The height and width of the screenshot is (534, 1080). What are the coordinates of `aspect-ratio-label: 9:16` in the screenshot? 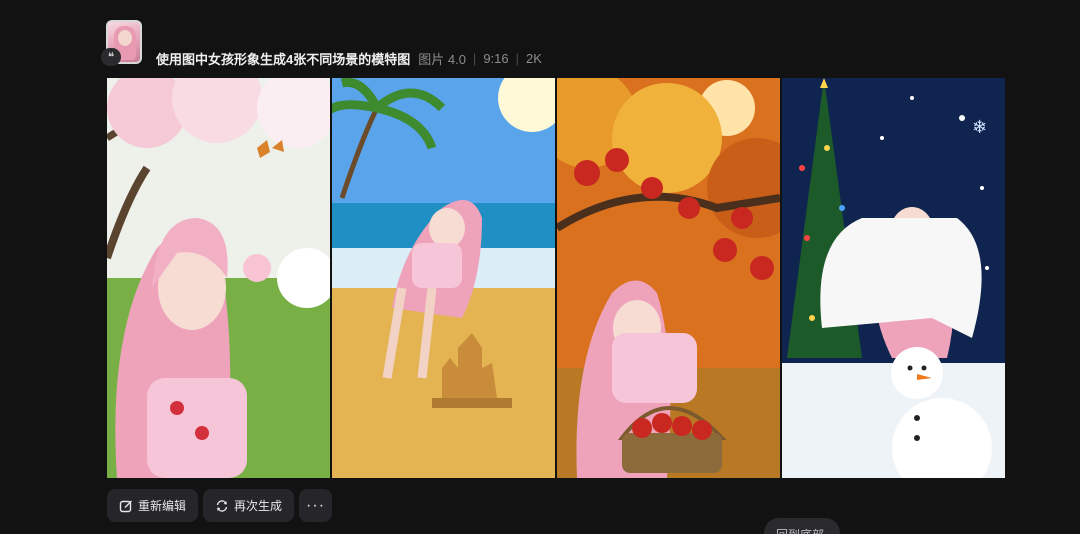 It's located at (496, 58).